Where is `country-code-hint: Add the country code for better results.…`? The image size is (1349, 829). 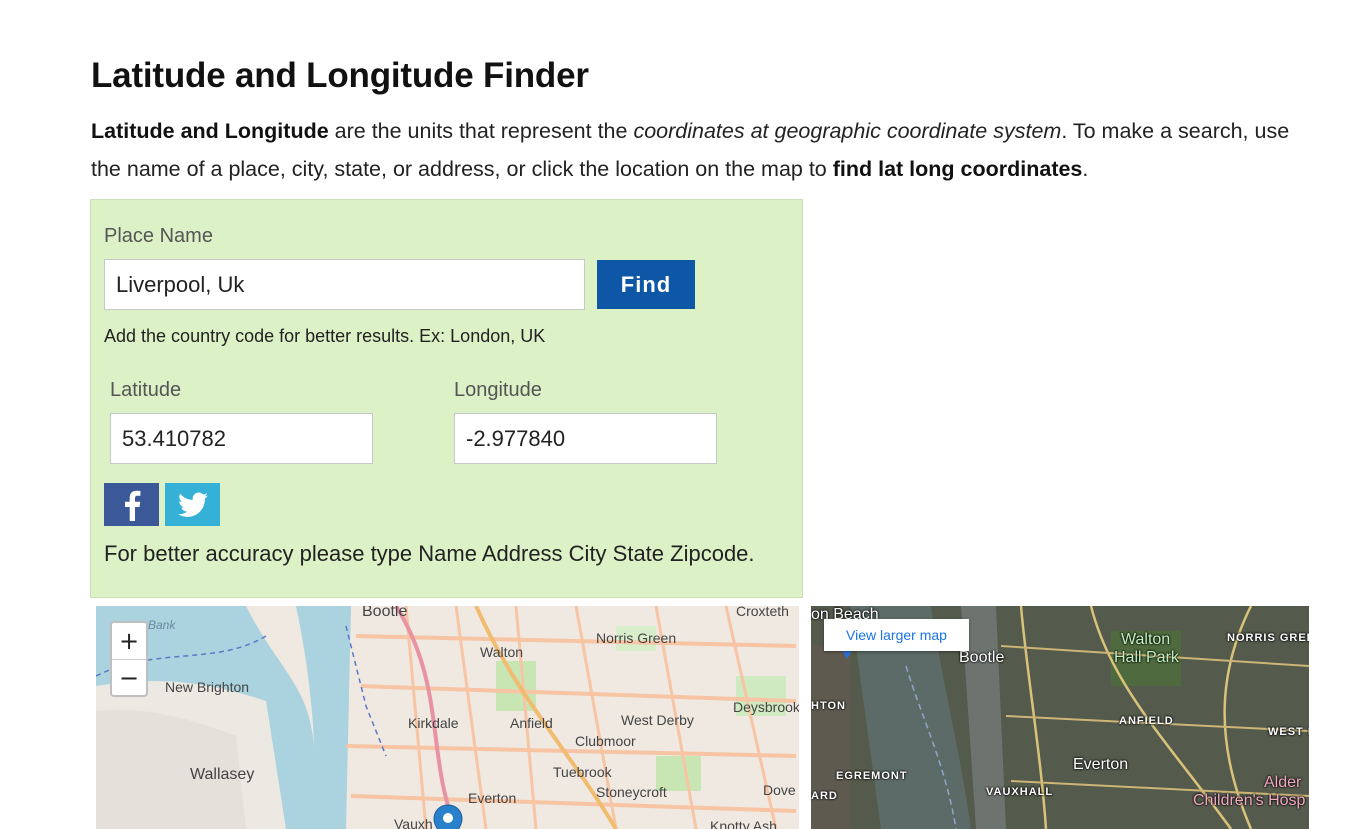 country-code-hint: Add the country code for better results.… is located at coordinates (325, 336).